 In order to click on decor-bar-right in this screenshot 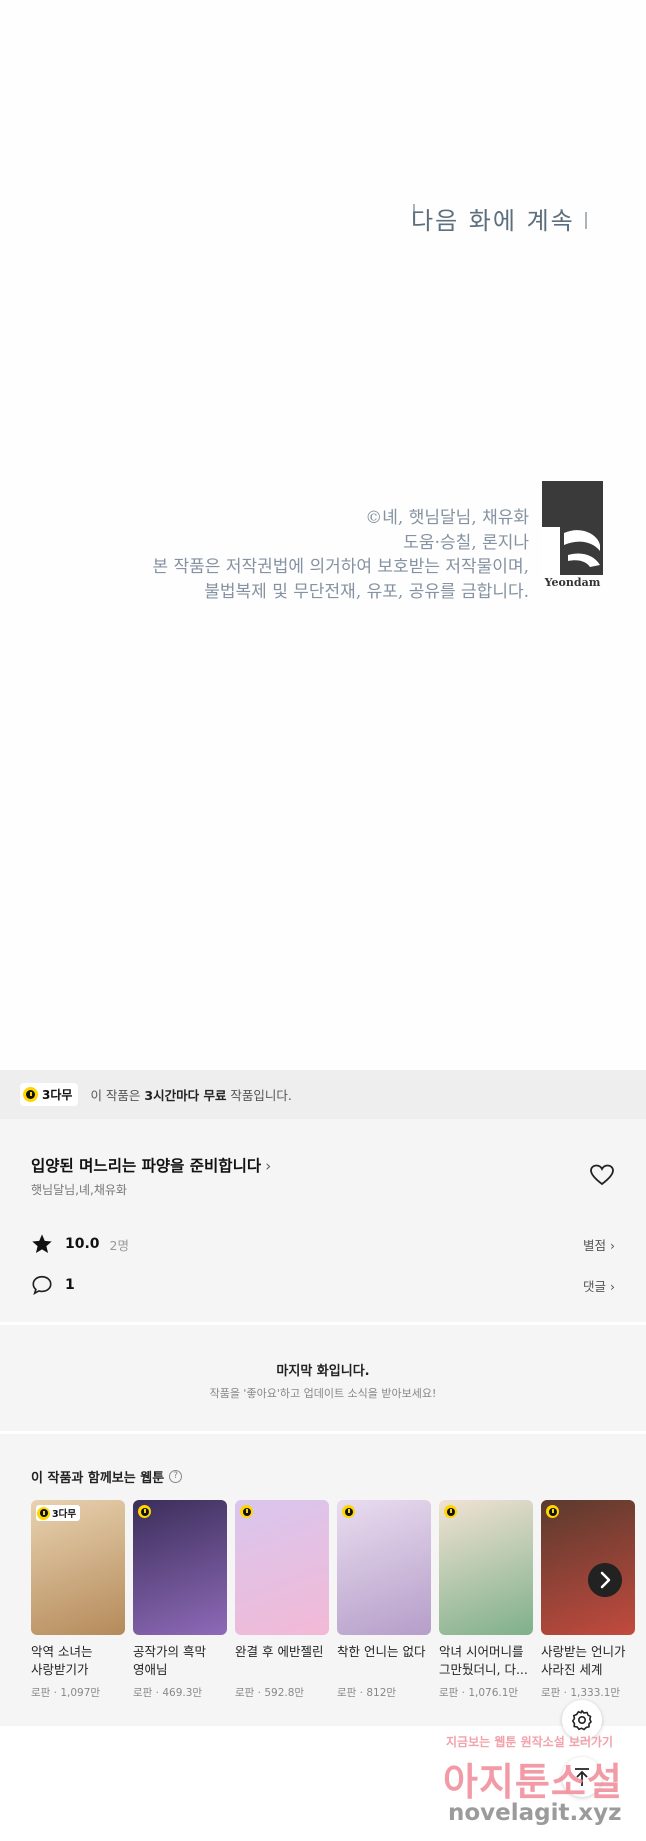, I will do `click(586, 220)`.